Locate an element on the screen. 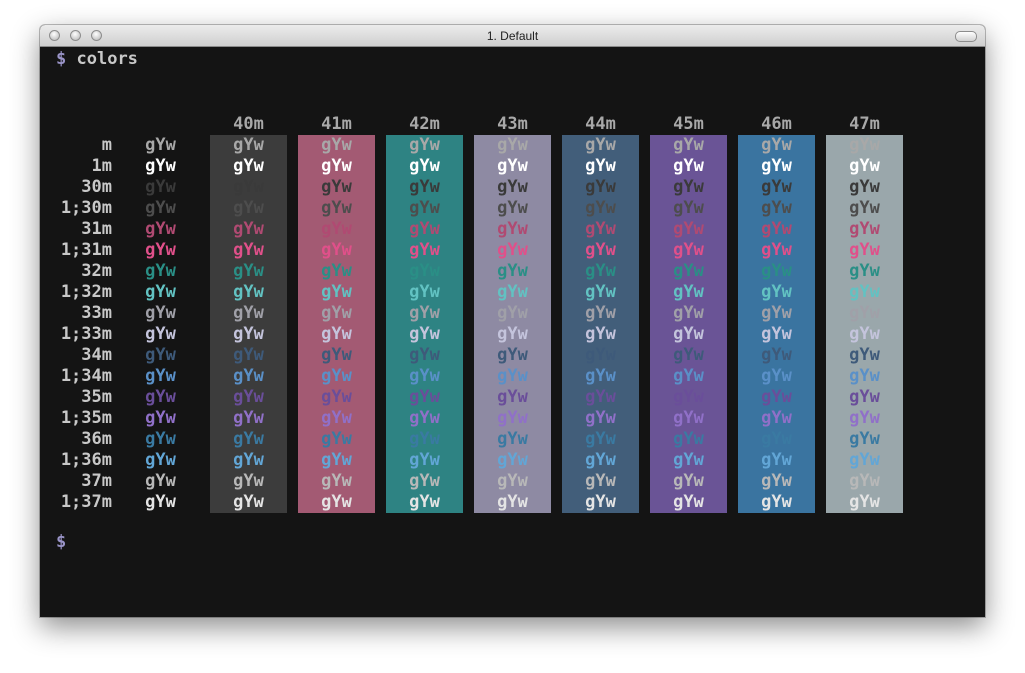 The height and width of the screenshot is (673, 1025). row-label: 1;32m is located at coordinates (86, 292).